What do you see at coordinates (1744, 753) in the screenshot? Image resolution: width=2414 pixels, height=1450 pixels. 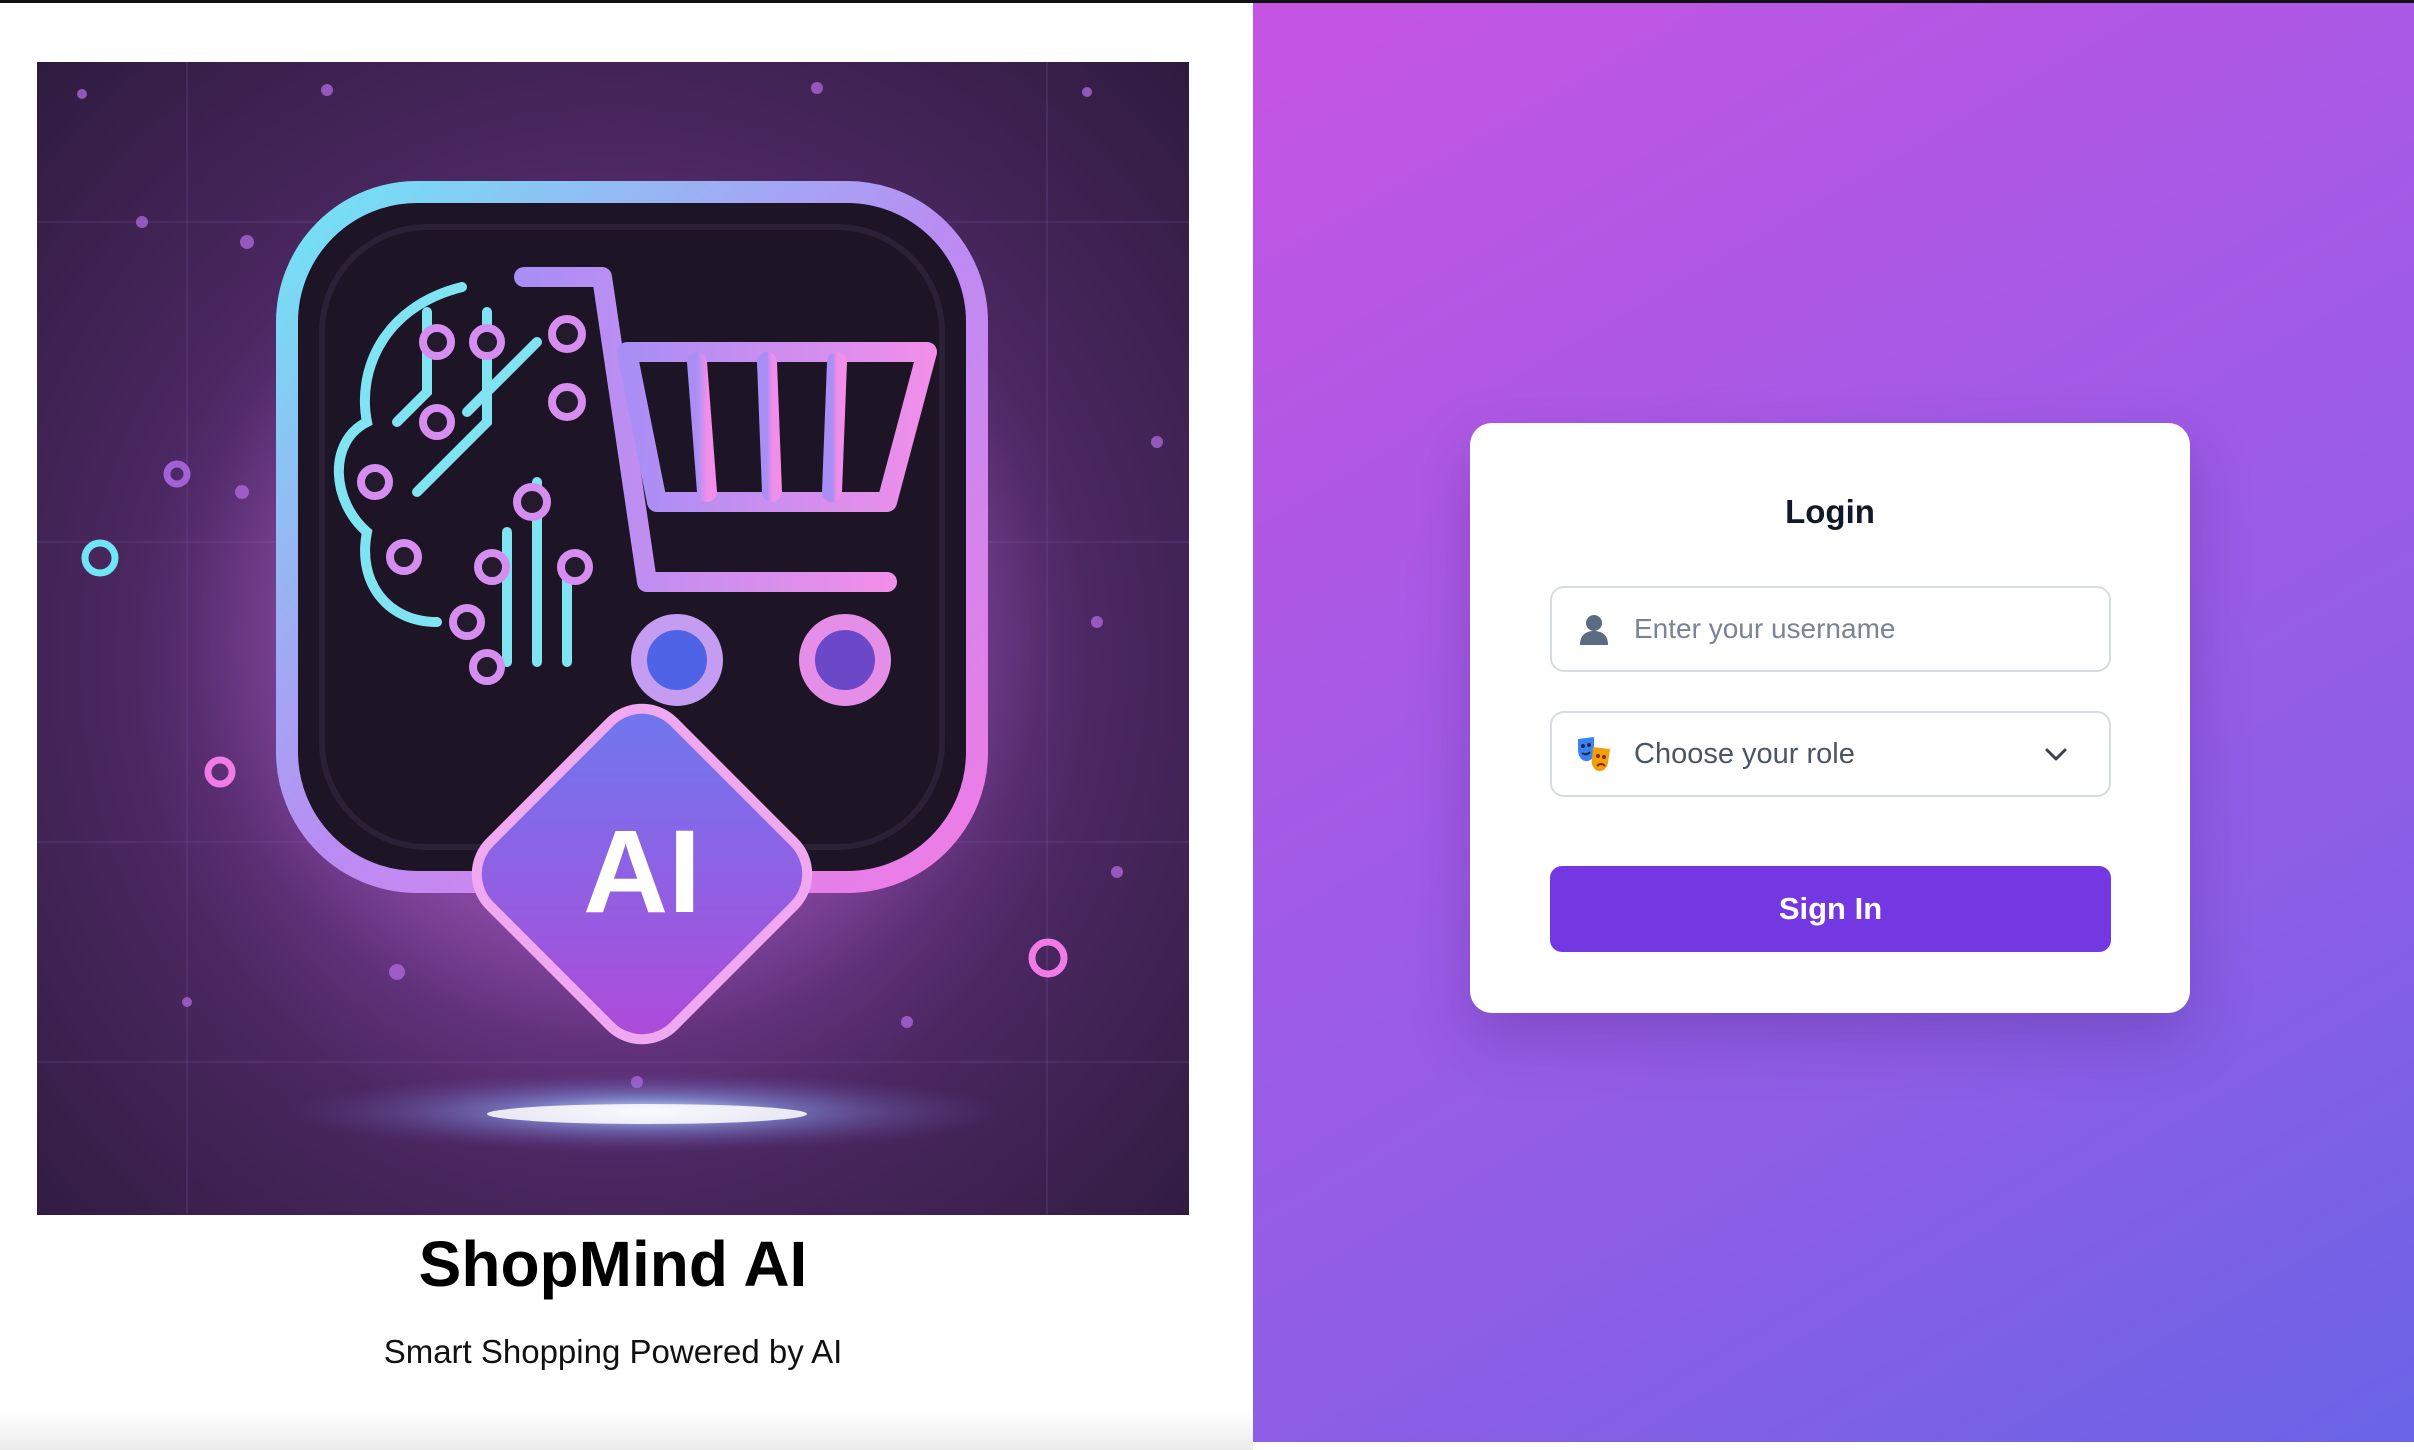 I see `role-select-value: Choose your role` at bounding box center [1744, 753].